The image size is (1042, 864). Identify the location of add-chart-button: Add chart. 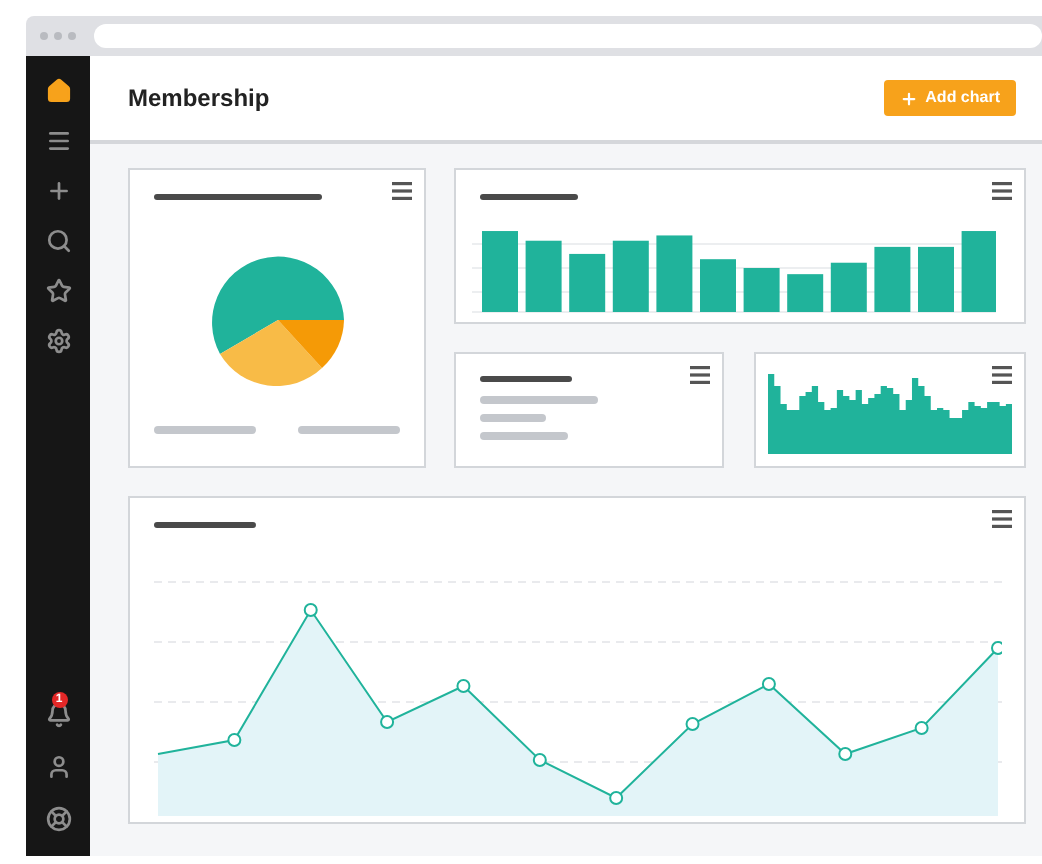
(949, 98).